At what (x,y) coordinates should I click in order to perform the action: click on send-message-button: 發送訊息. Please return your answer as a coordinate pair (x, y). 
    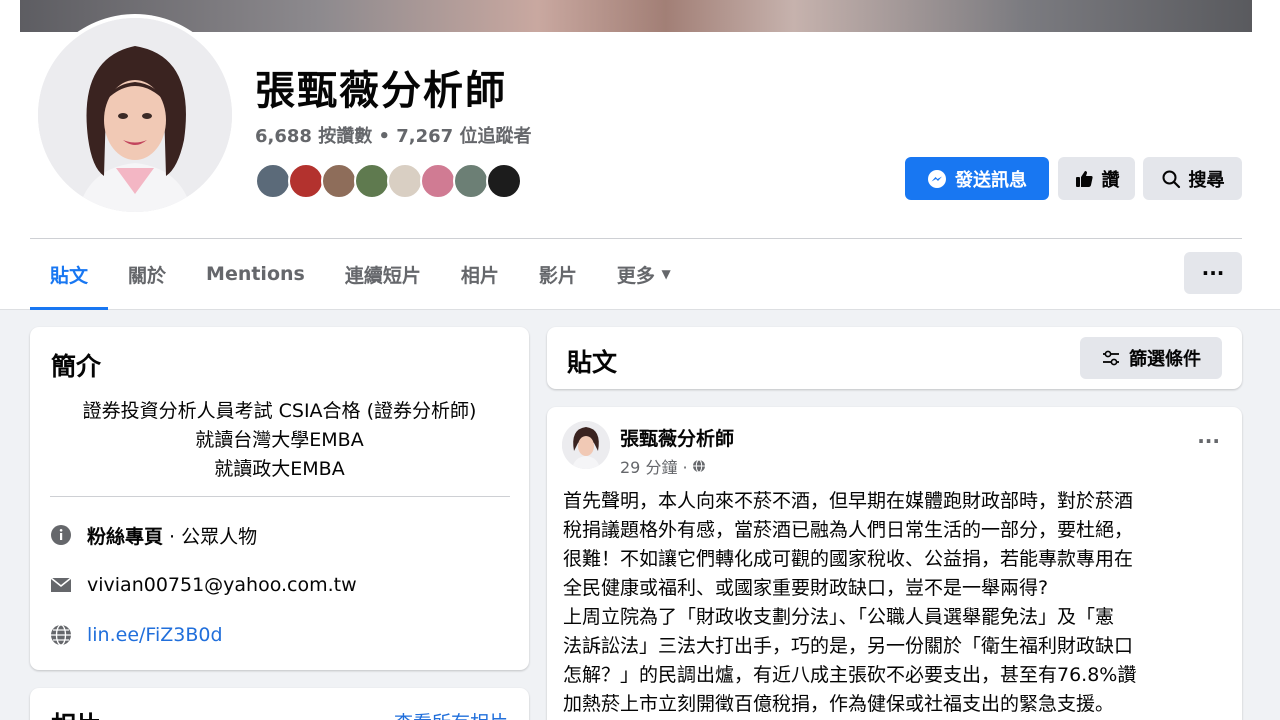
    Looking at the image, I should click on (977, 178).